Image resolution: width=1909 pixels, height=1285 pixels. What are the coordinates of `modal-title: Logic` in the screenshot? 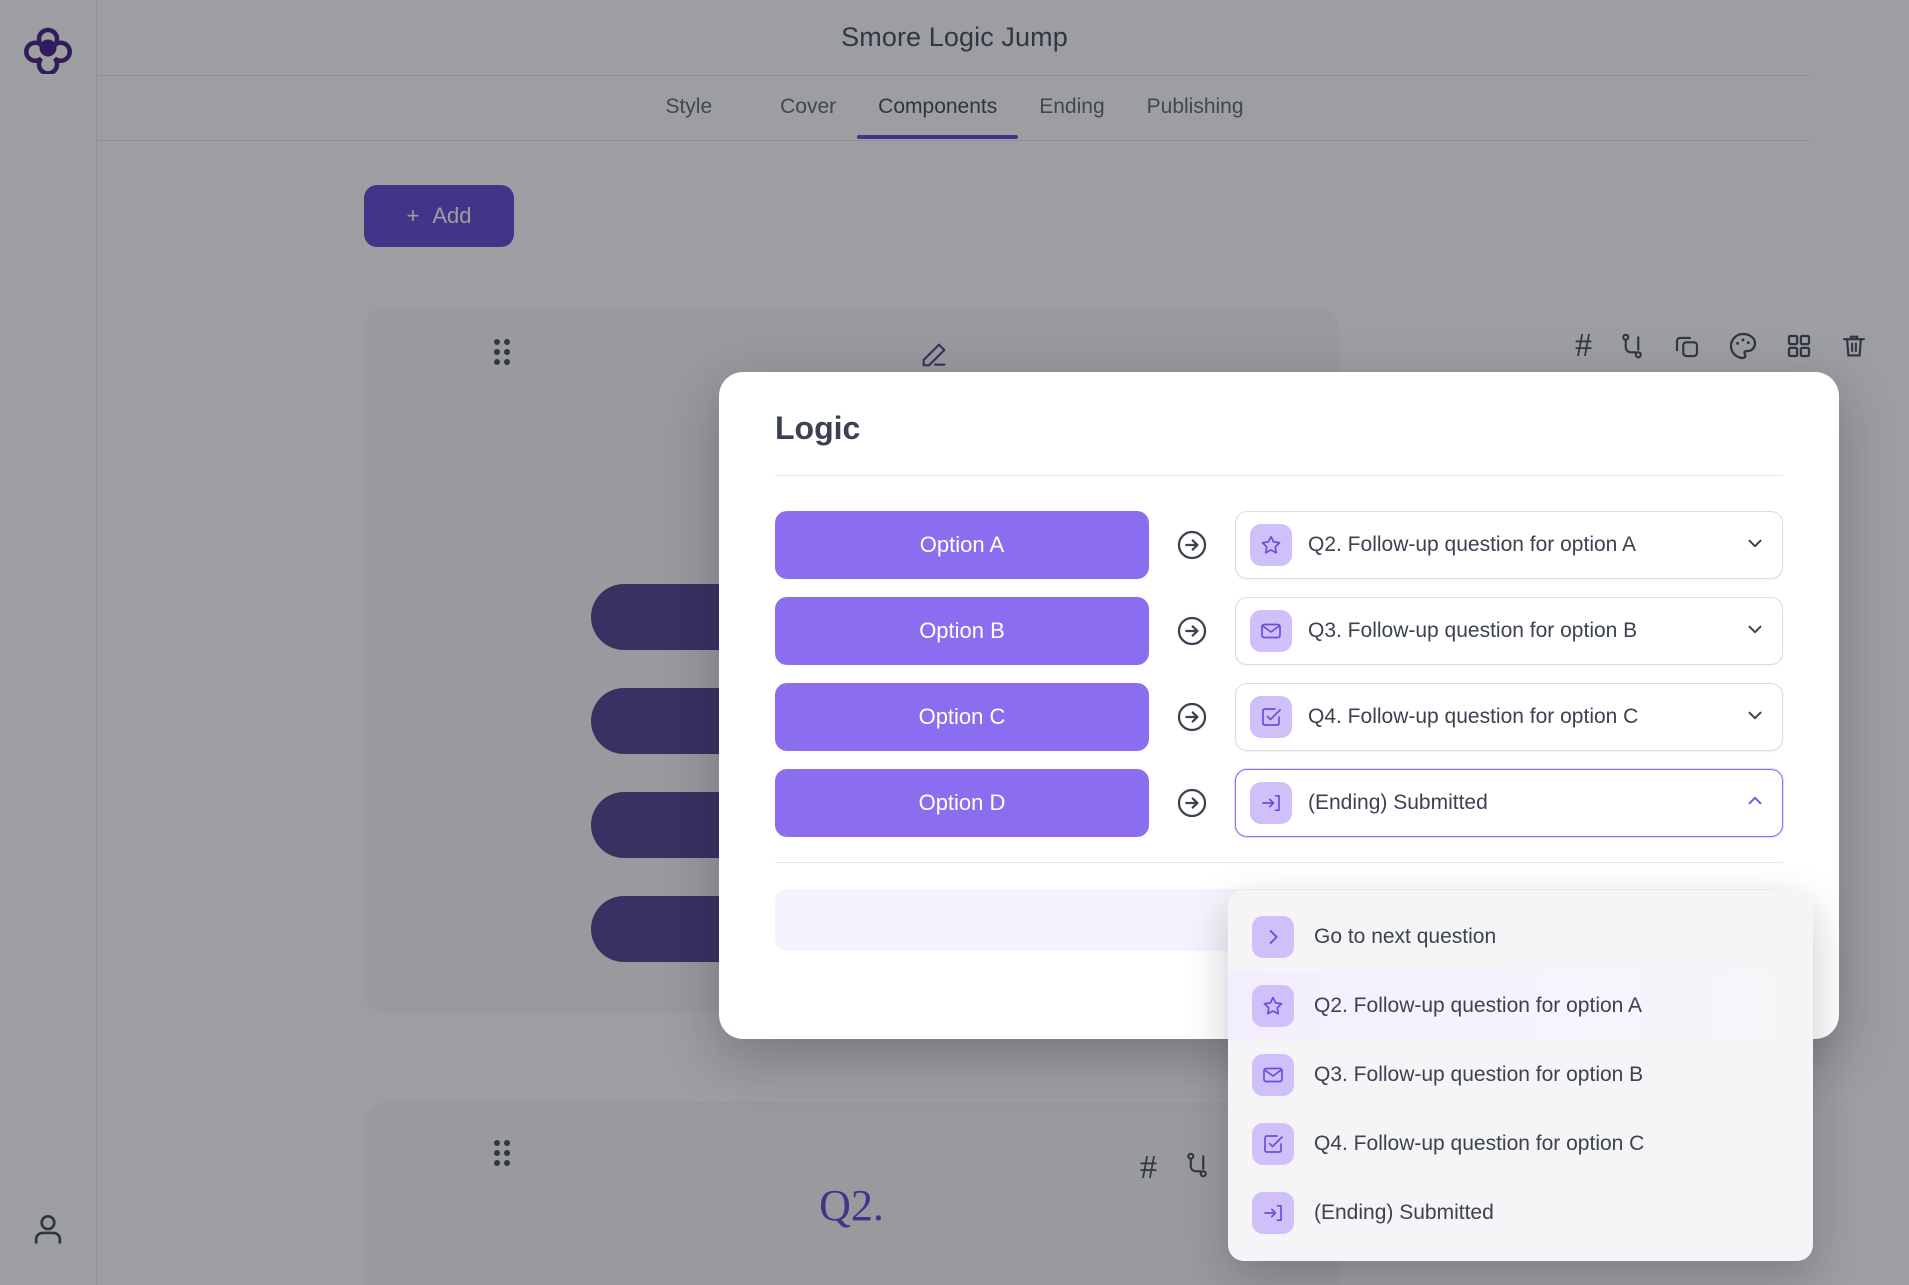 It's located at (818, 428).